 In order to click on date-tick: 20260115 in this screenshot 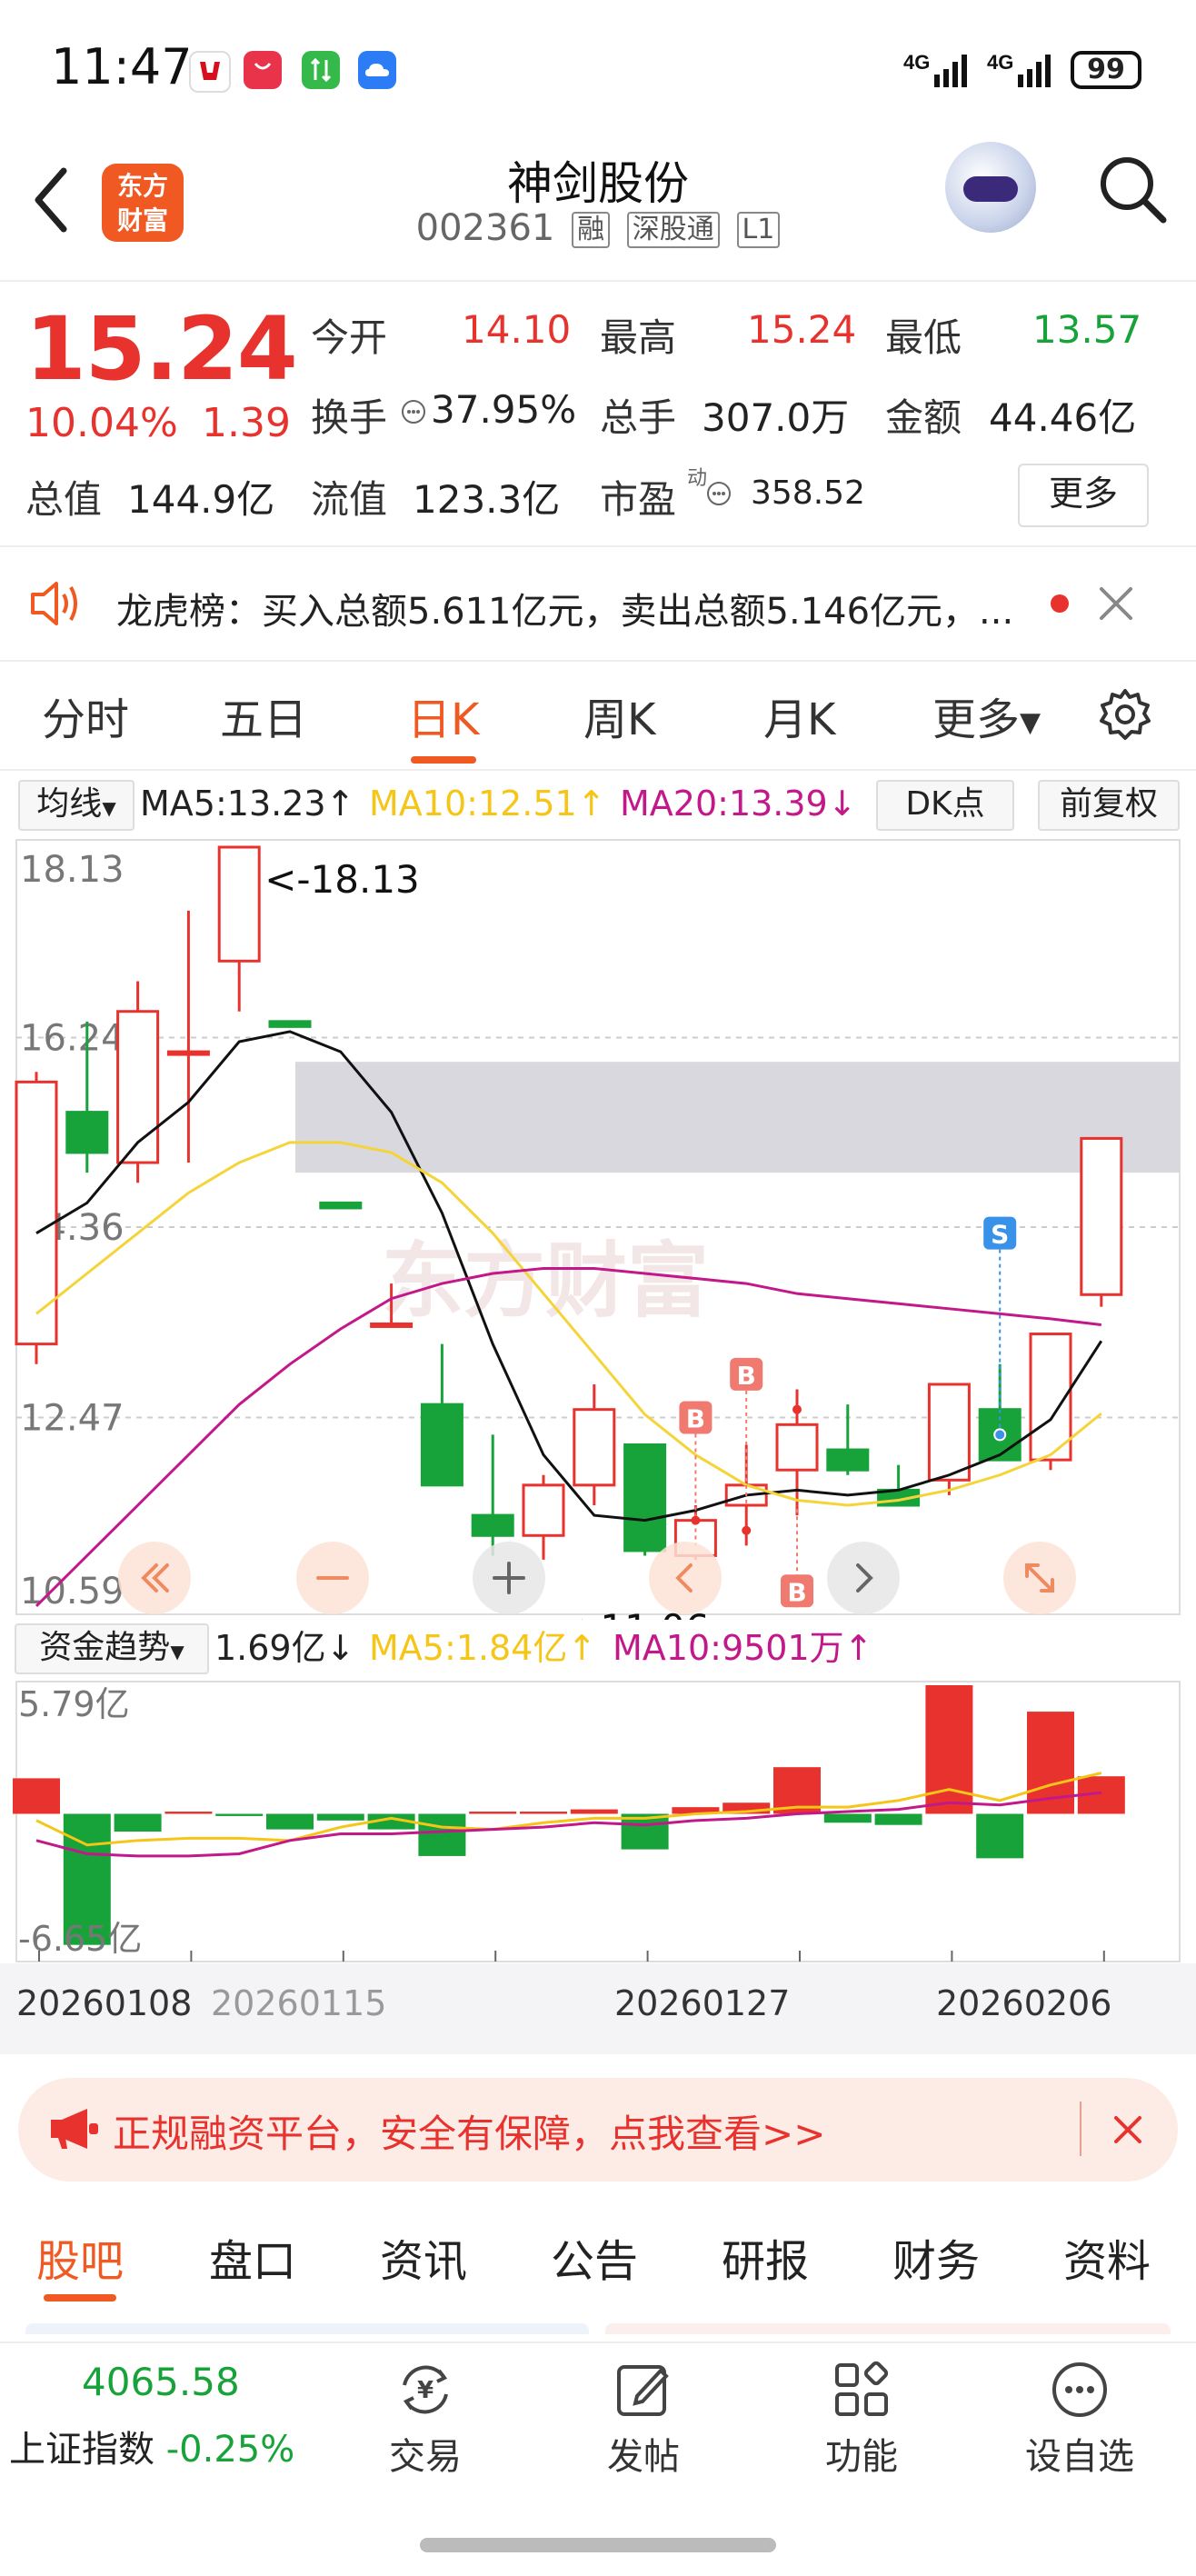, I will do `click(299, 2003)`.